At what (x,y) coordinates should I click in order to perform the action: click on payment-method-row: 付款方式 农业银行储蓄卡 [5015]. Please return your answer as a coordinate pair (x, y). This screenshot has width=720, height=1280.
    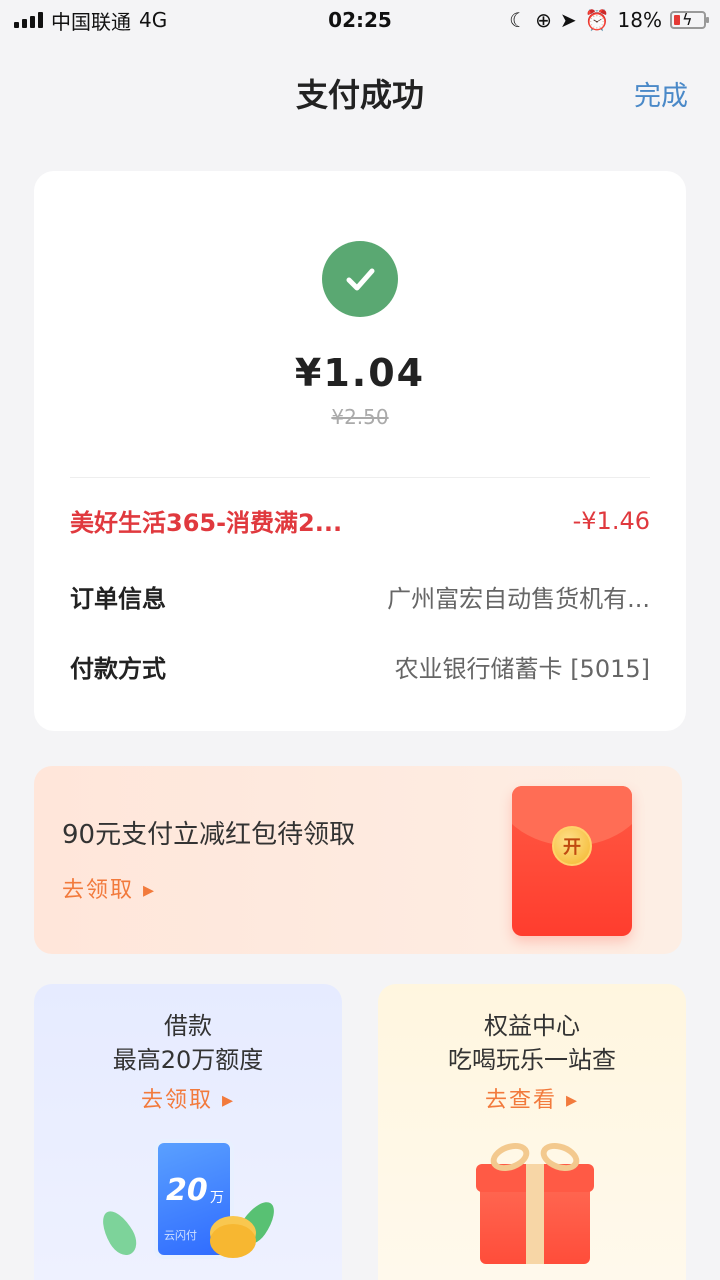
    Looking at the image, I should click on (360, 666).